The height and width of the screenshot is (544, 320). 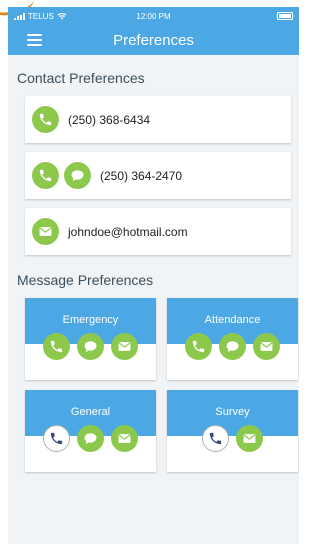 I want to click on contact-card: johndoe@hotmail.com, so click(x=158, y=231).